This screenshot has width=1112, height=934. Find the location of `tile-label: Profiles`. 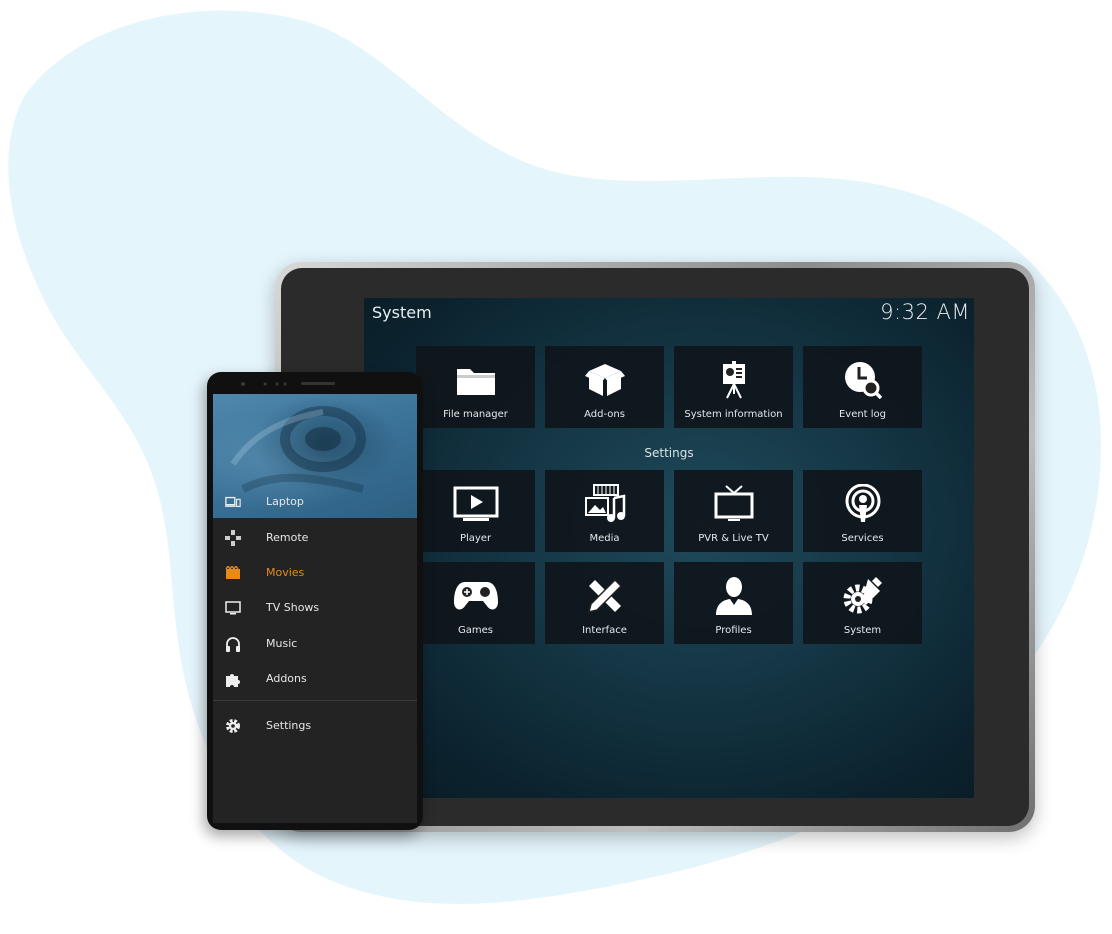

tile-label: Profiles is located at coordinates (733, 630).